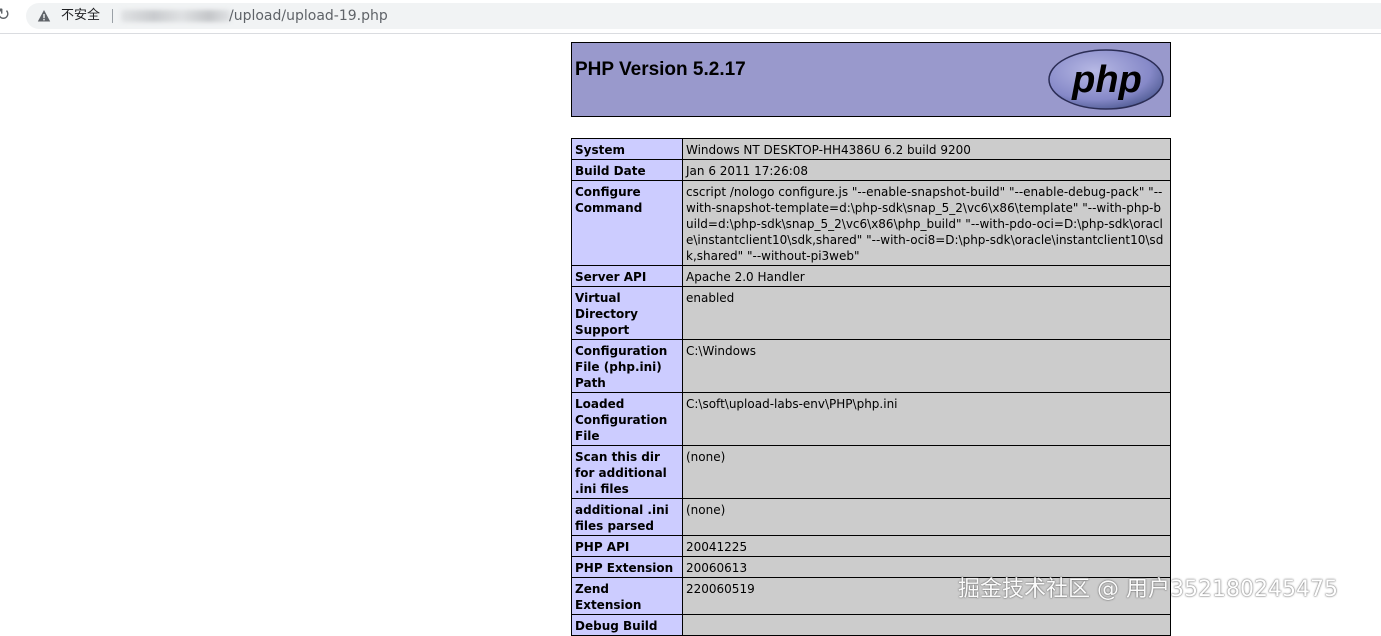  What do you see at coordinates (627, 313) in the screenshot?
I see `row-key: Virtual Directory Support` at bounding box center [627, 313].